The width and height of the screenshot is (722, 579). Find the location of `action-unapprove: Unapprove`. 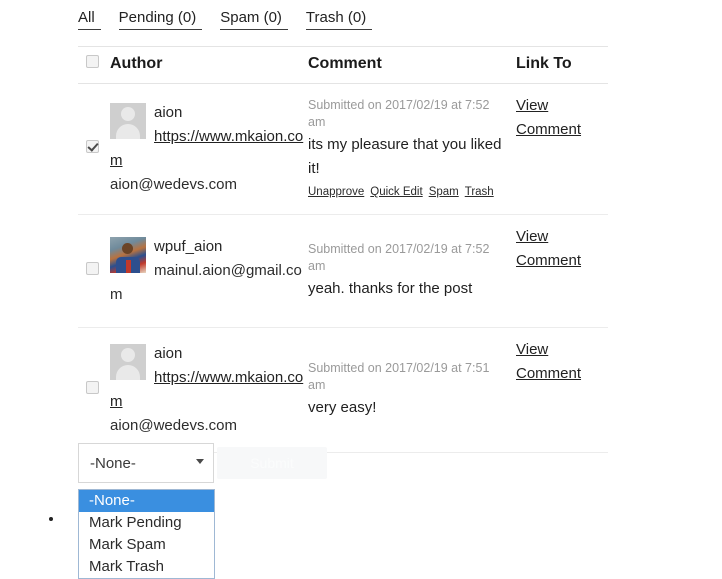

action-unapprove: Unapprove is located at coordinates (336, 192).